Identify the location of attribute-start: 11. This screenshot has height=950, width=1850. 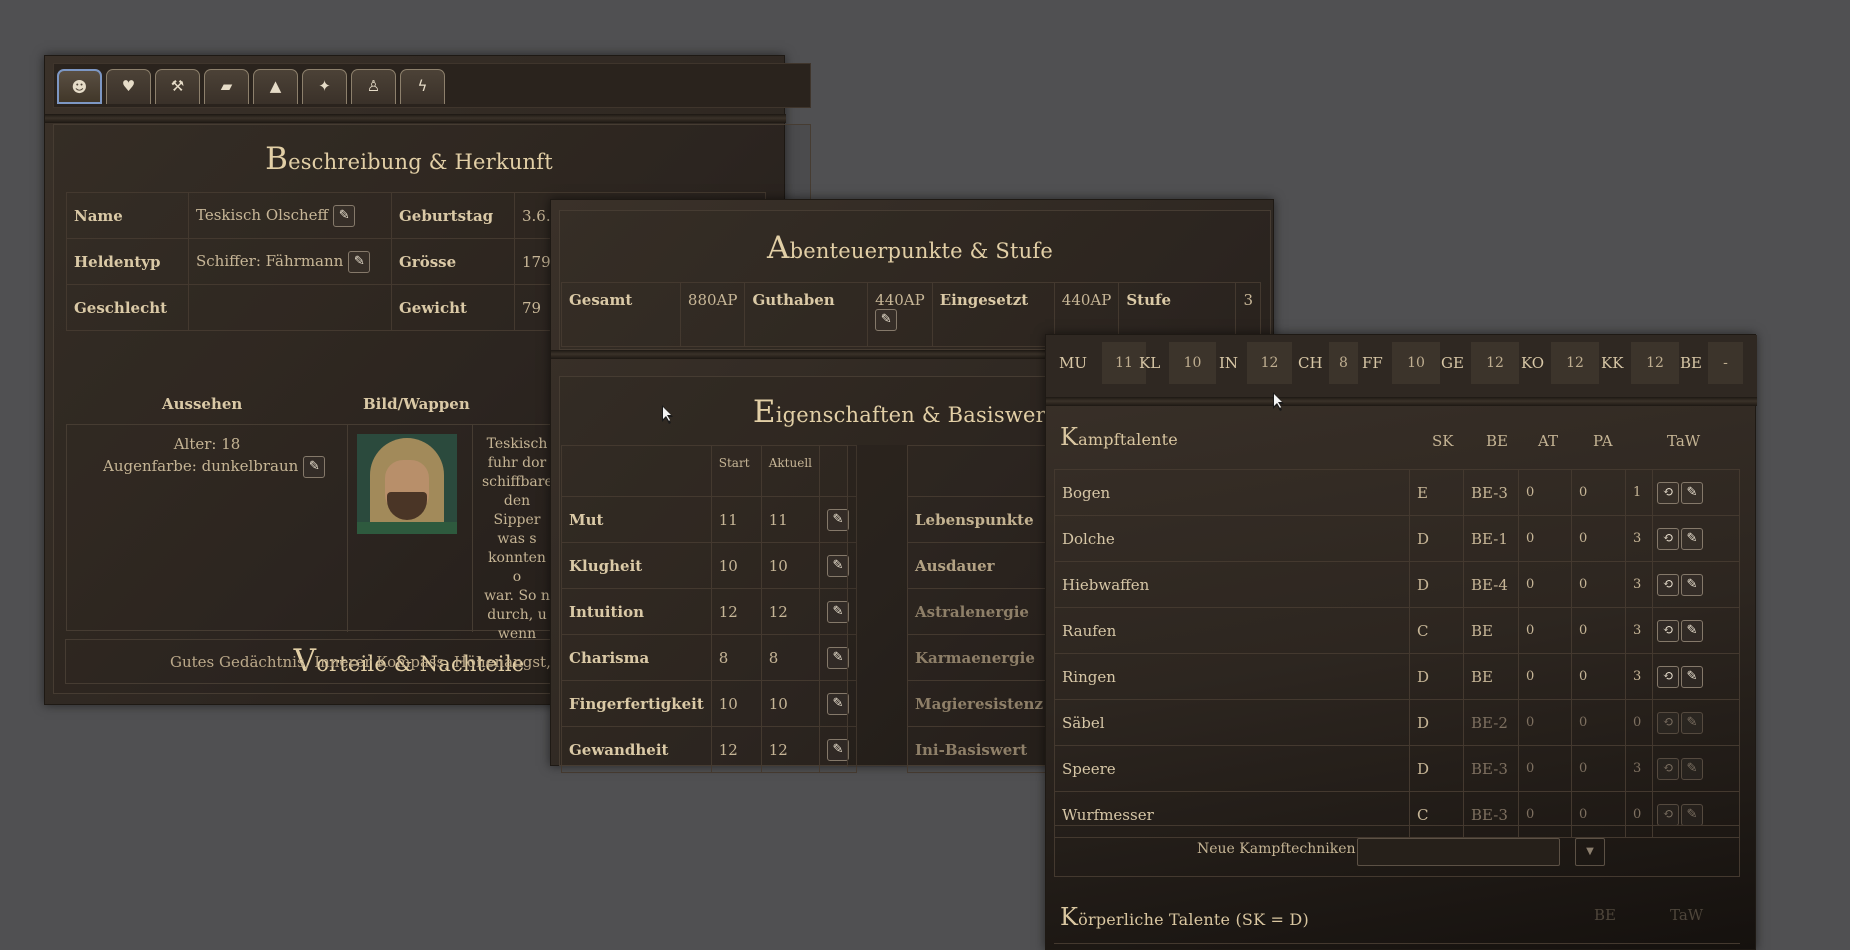
(736, 519).